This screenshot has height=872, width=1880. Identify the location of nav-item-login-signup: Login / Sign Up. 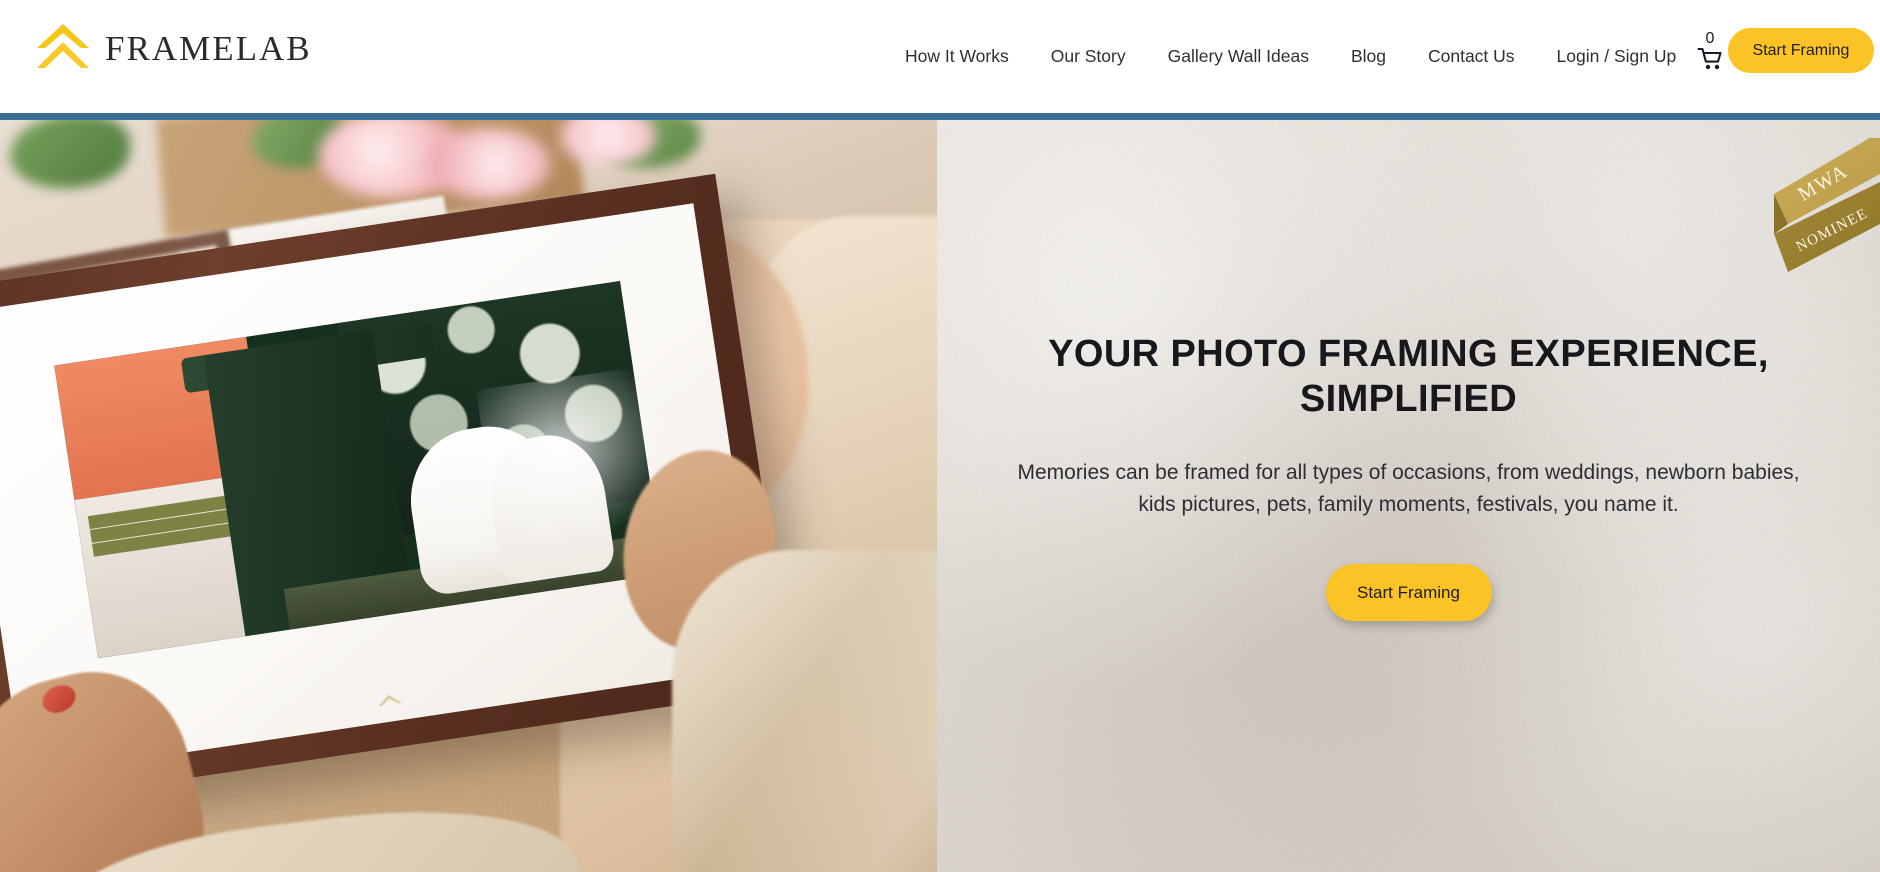
(1617, 56).